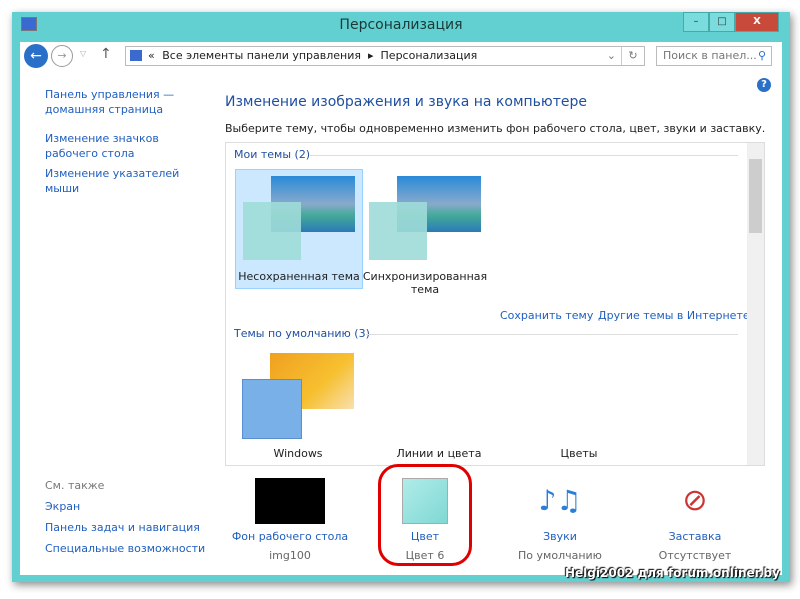 The width and height of the screenshot is (800, 599). Describe the element at coordinates (560, 536) in the screenshot. I see `item-label: Звуки` at that location.